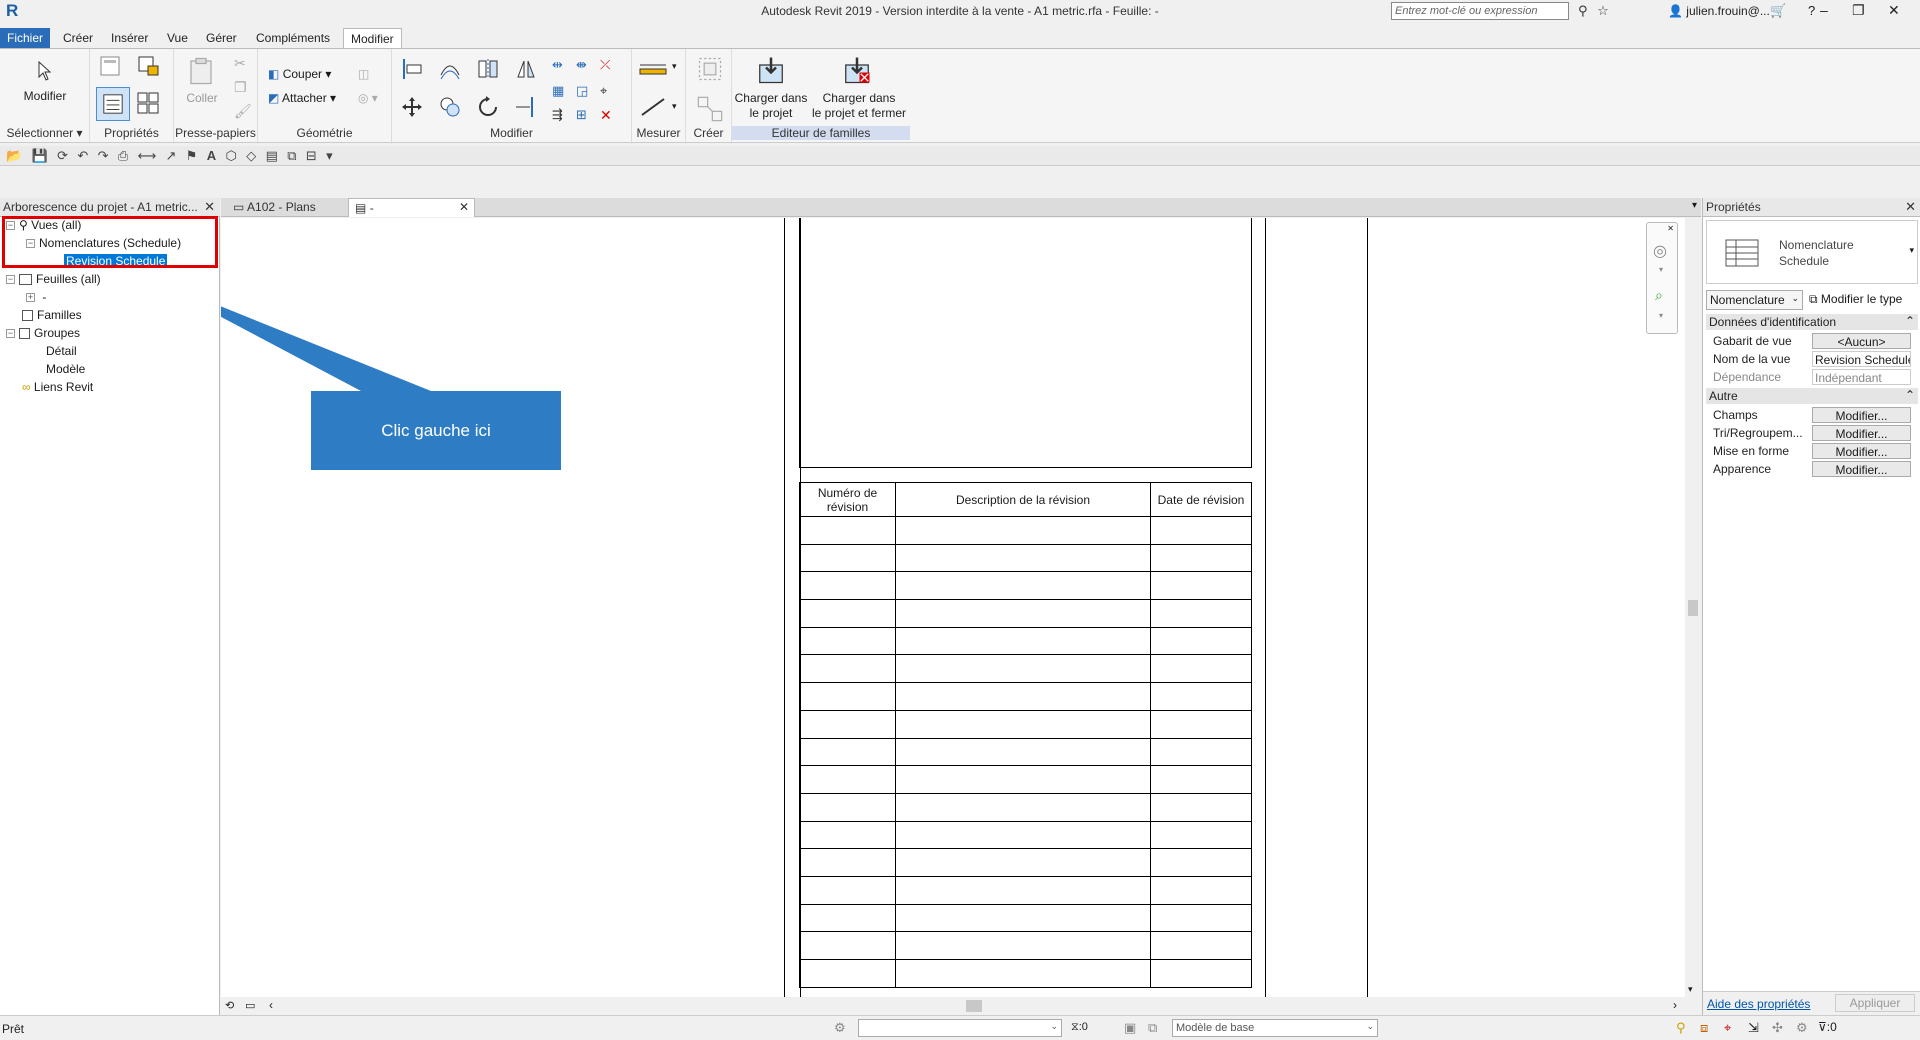  What do you see at coordinates (859, 106) in the screenshot?
I see `load-and-close-button: Charger dans le projet et fermer` at bounding box center [859, 106].